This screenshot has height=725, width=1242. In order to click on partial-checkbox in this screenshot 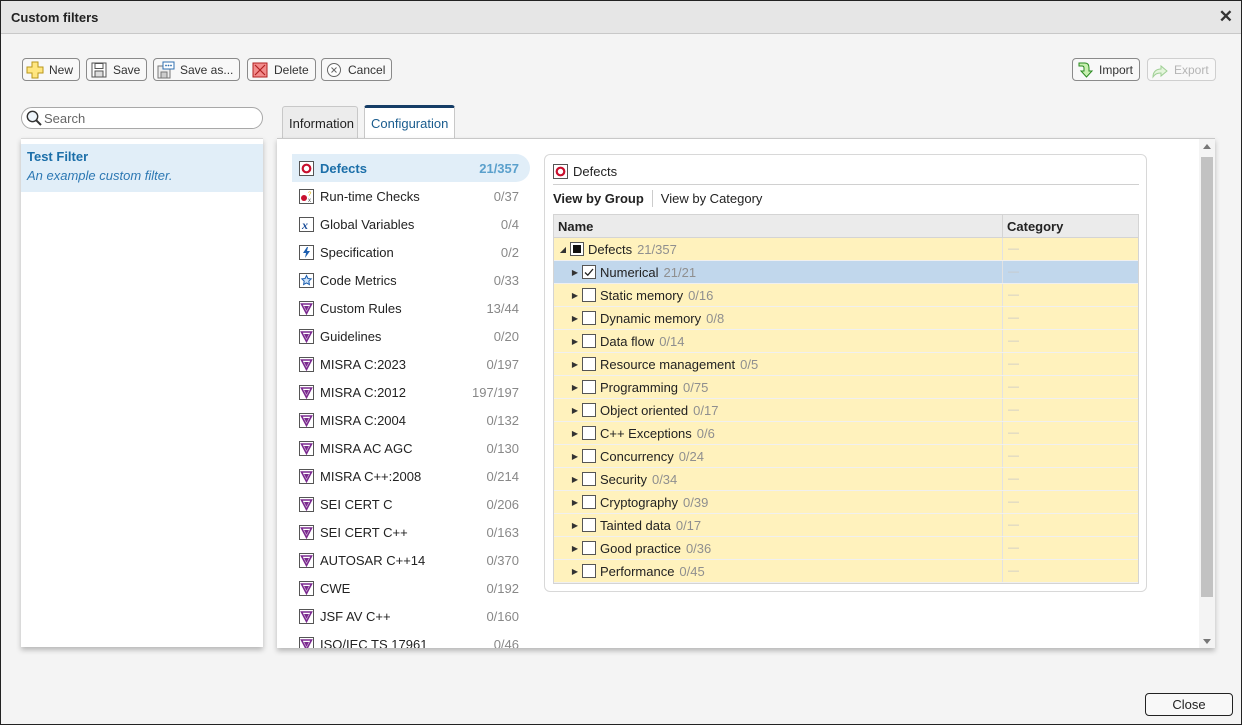, I will do `click(577, 249)`.